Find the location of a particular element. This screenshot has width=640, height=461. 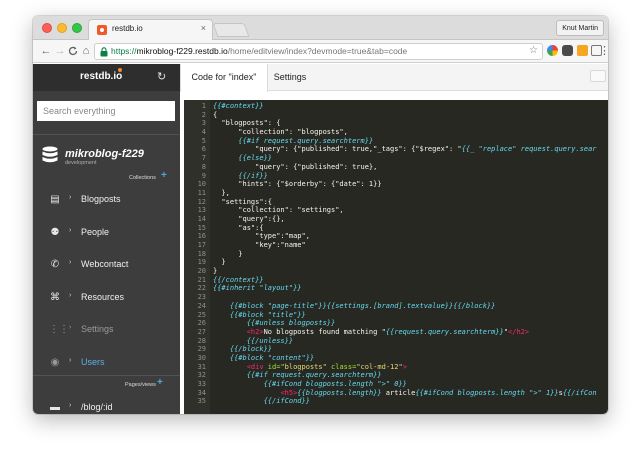

collections-label: Collections is located at coordinates (142, 178).